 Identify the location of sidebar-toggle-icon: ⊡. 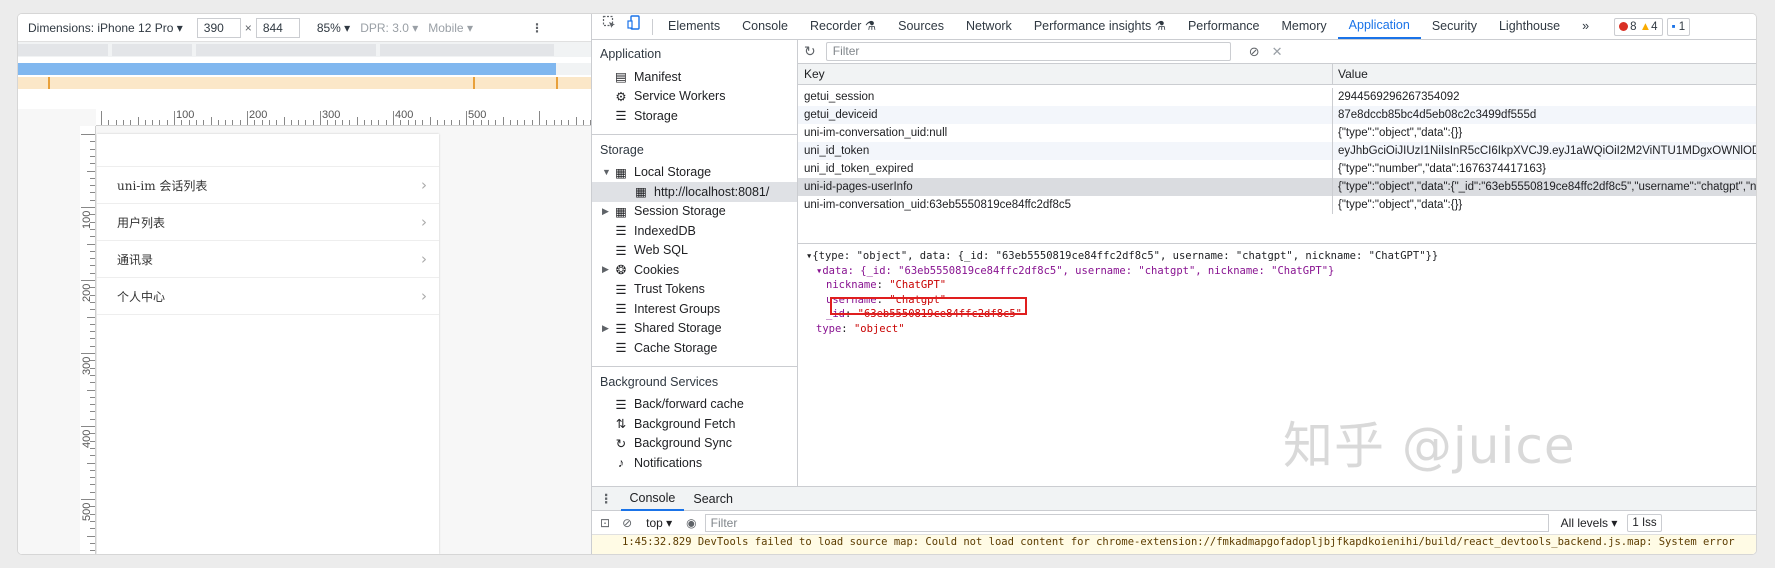
(605, 523).